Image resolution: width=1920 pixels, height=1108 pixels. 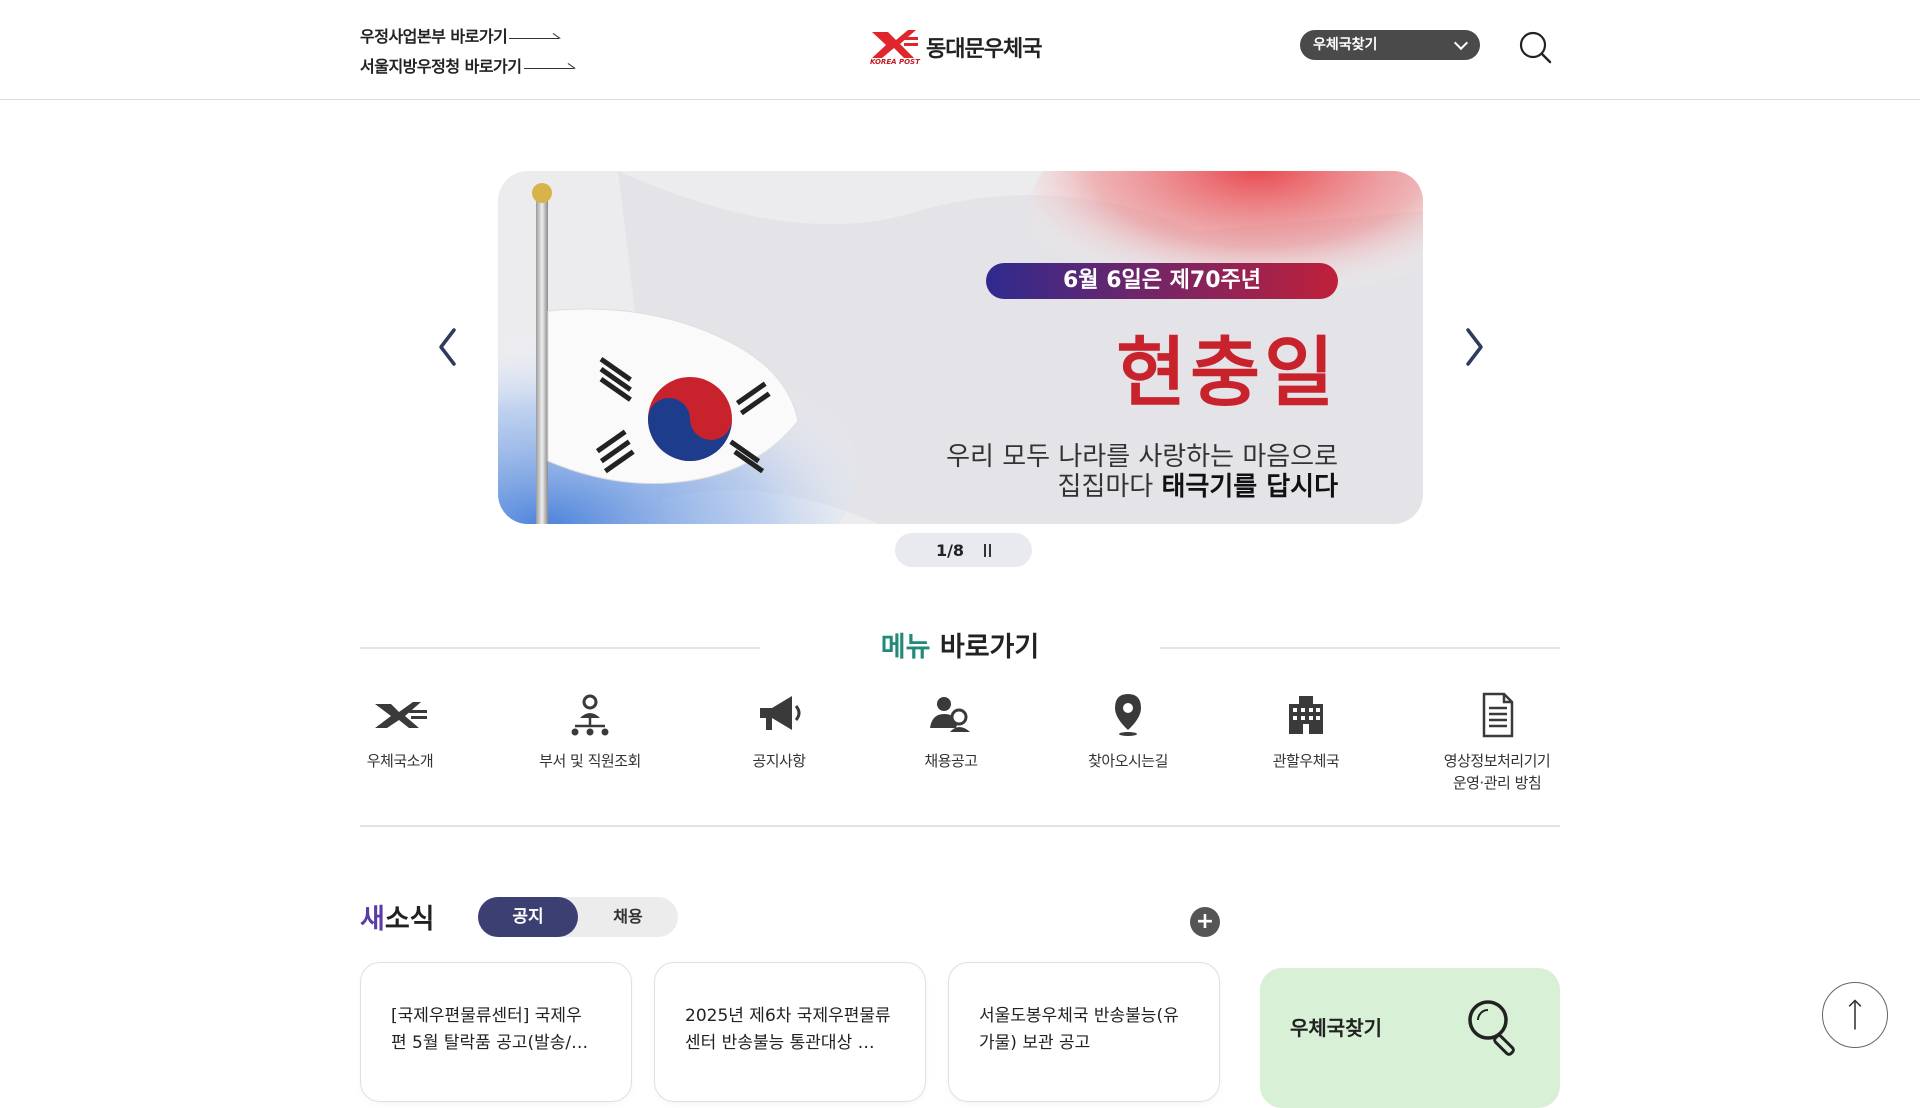 I want to click on korea-post-icon, so click(x=401, y=715).